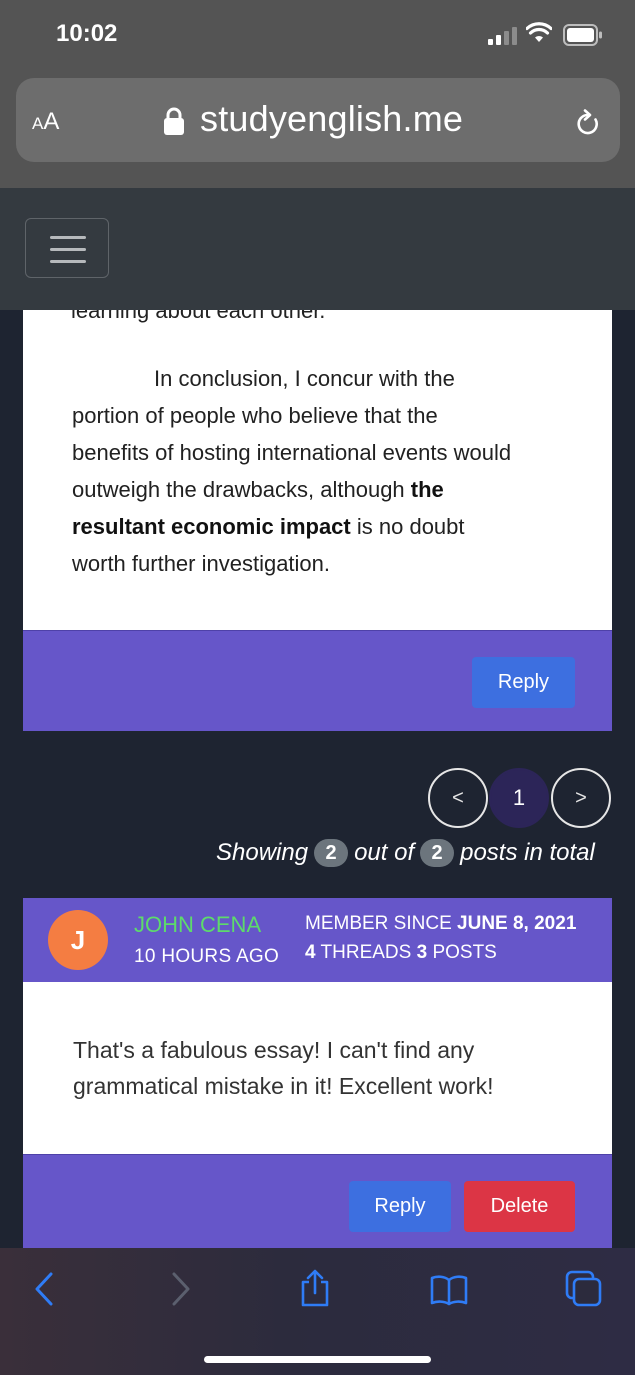 This screenshot has height=1375, width=635. What do you see at coordinates (519, 798) in the screenshot?
I see `pagination-page-1: 1` at bounding box center [519, 798].